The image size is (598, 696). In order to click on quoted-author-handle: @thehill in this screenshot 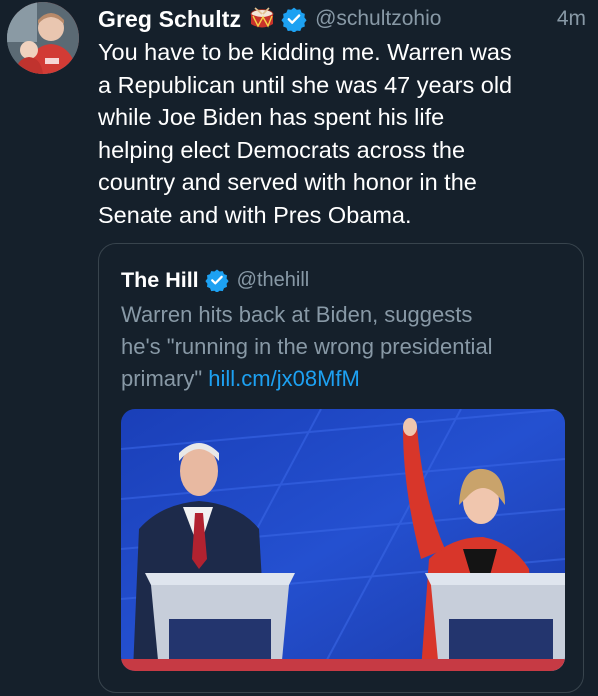, I will do `click(273, 280)`.